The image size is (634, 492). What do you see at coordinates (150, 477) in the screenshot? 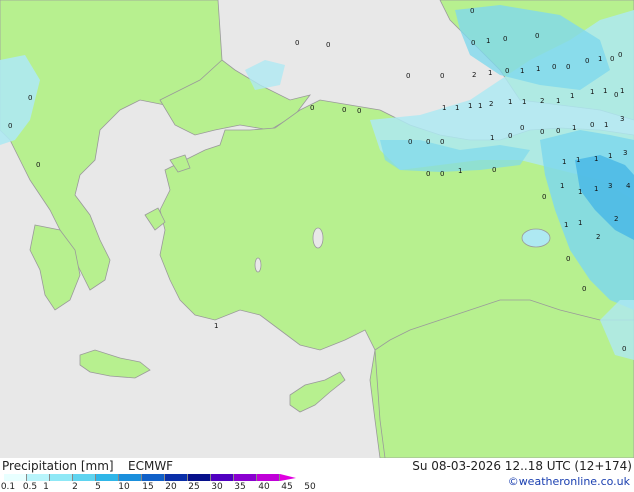
I see `legend-colorbar` at bounding box center [150, 477].